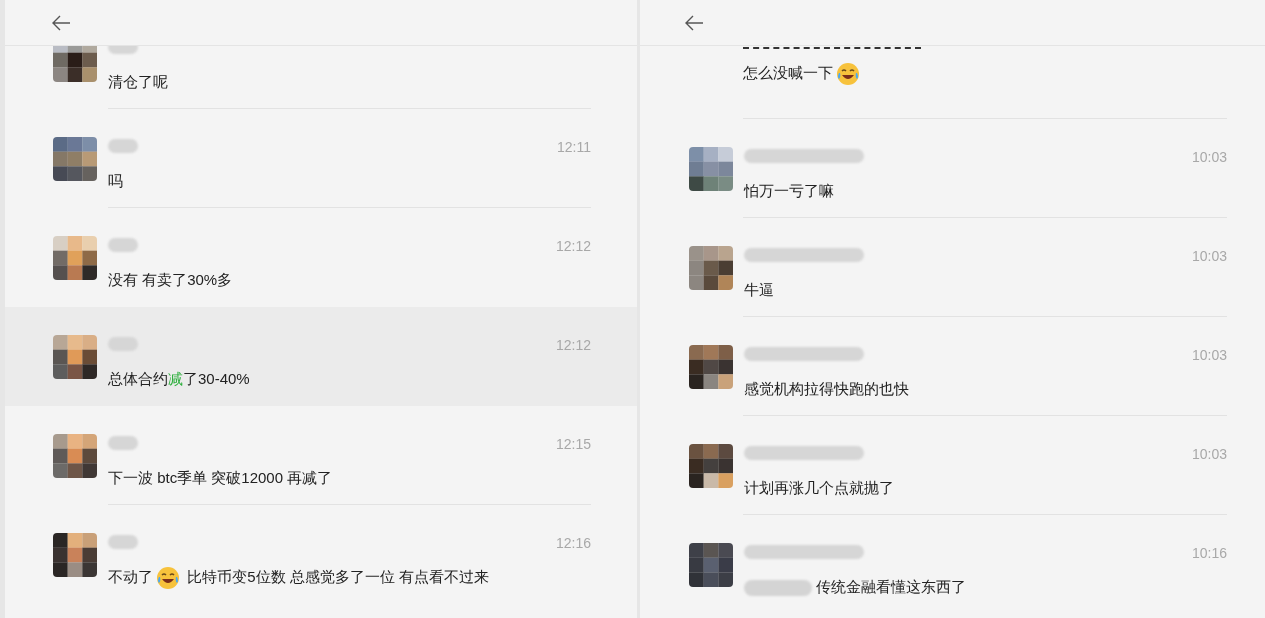  Describe the element at coordinates (819, 488) in the screenshot. I see `message-text: 计划再涨几个点就抛了` at that location.